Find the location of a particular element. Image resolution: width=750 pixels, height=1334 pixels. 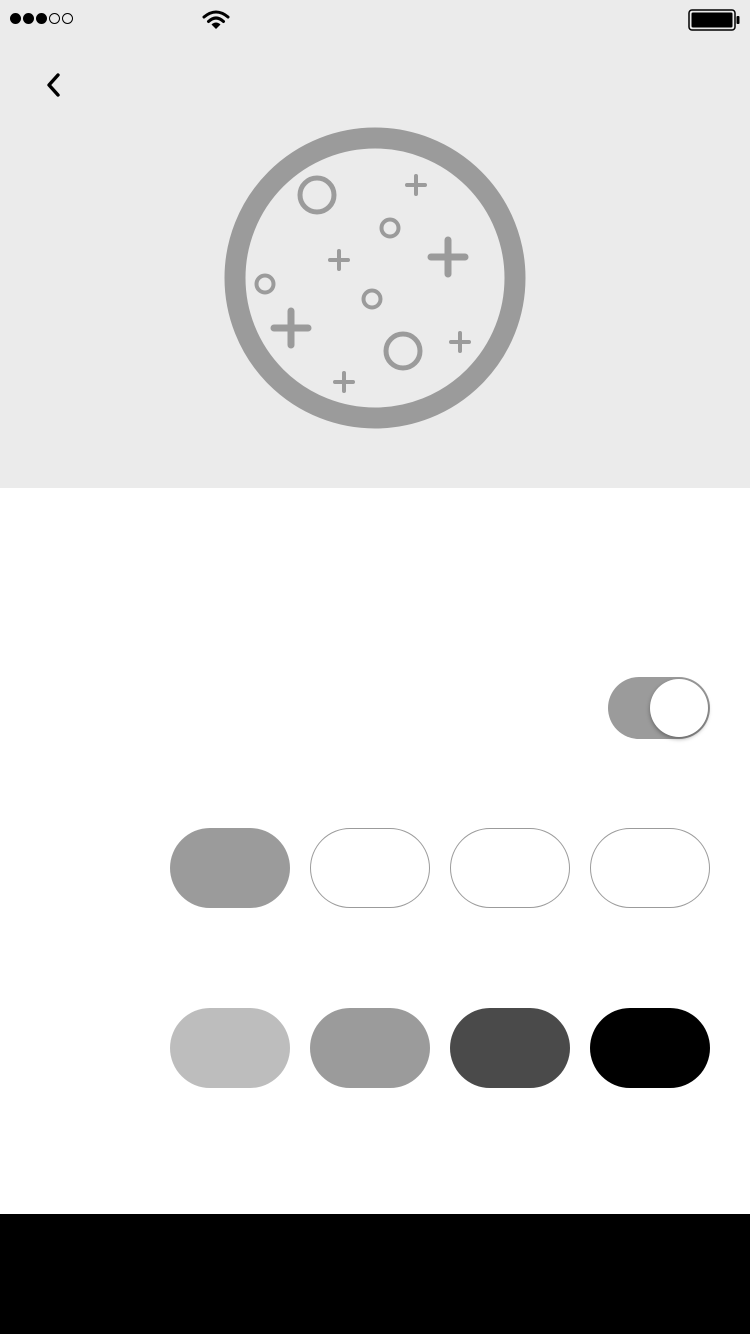

settings-toggle is located at coordinates (659, 708).